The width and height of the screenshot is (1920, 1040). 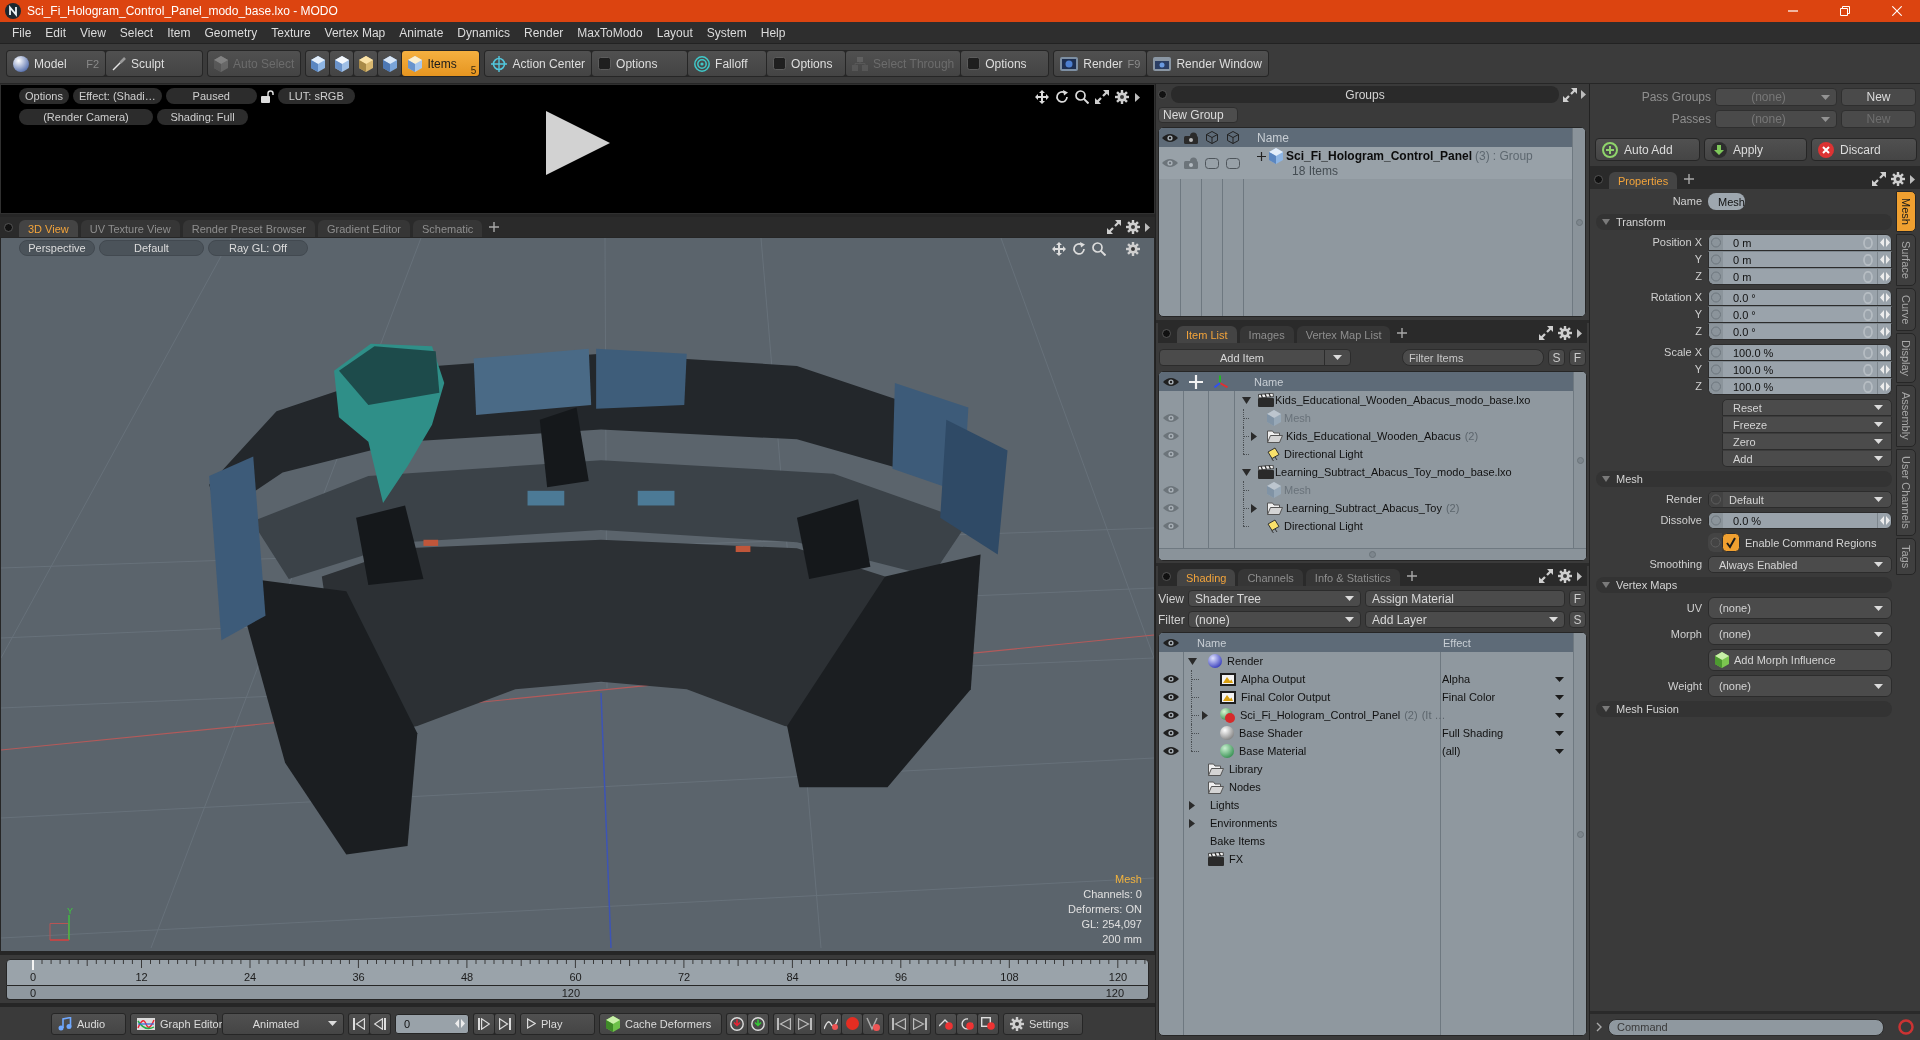 I want to click on menu-item: Select, so click(x=136, y=32).